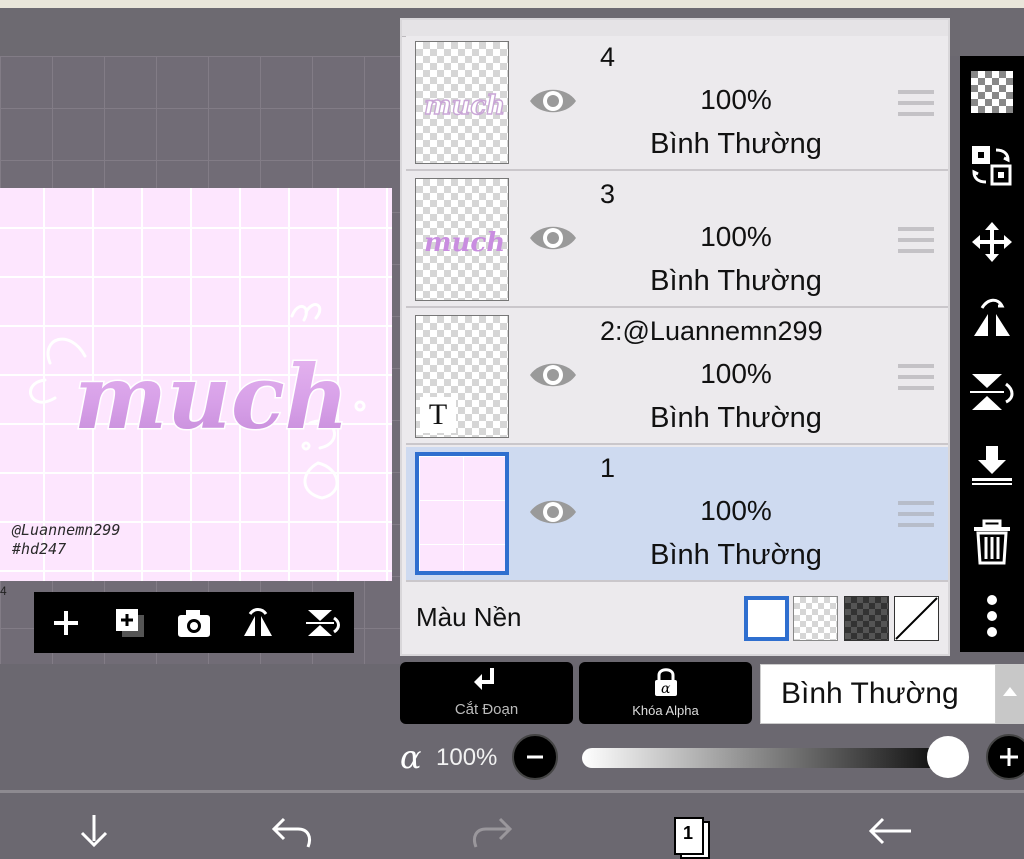 This screenshot has height=859, width=1024. Describe the element at coordinates (462, 513) in the screenshot. I see `layer-thumbnail-selected` at that location.